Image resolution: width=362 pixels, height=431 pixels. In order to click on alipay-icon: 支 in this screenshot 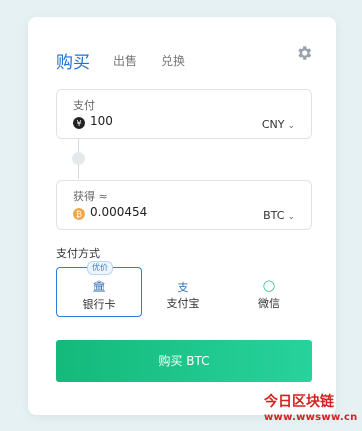, I will do `click(183, 287)`.